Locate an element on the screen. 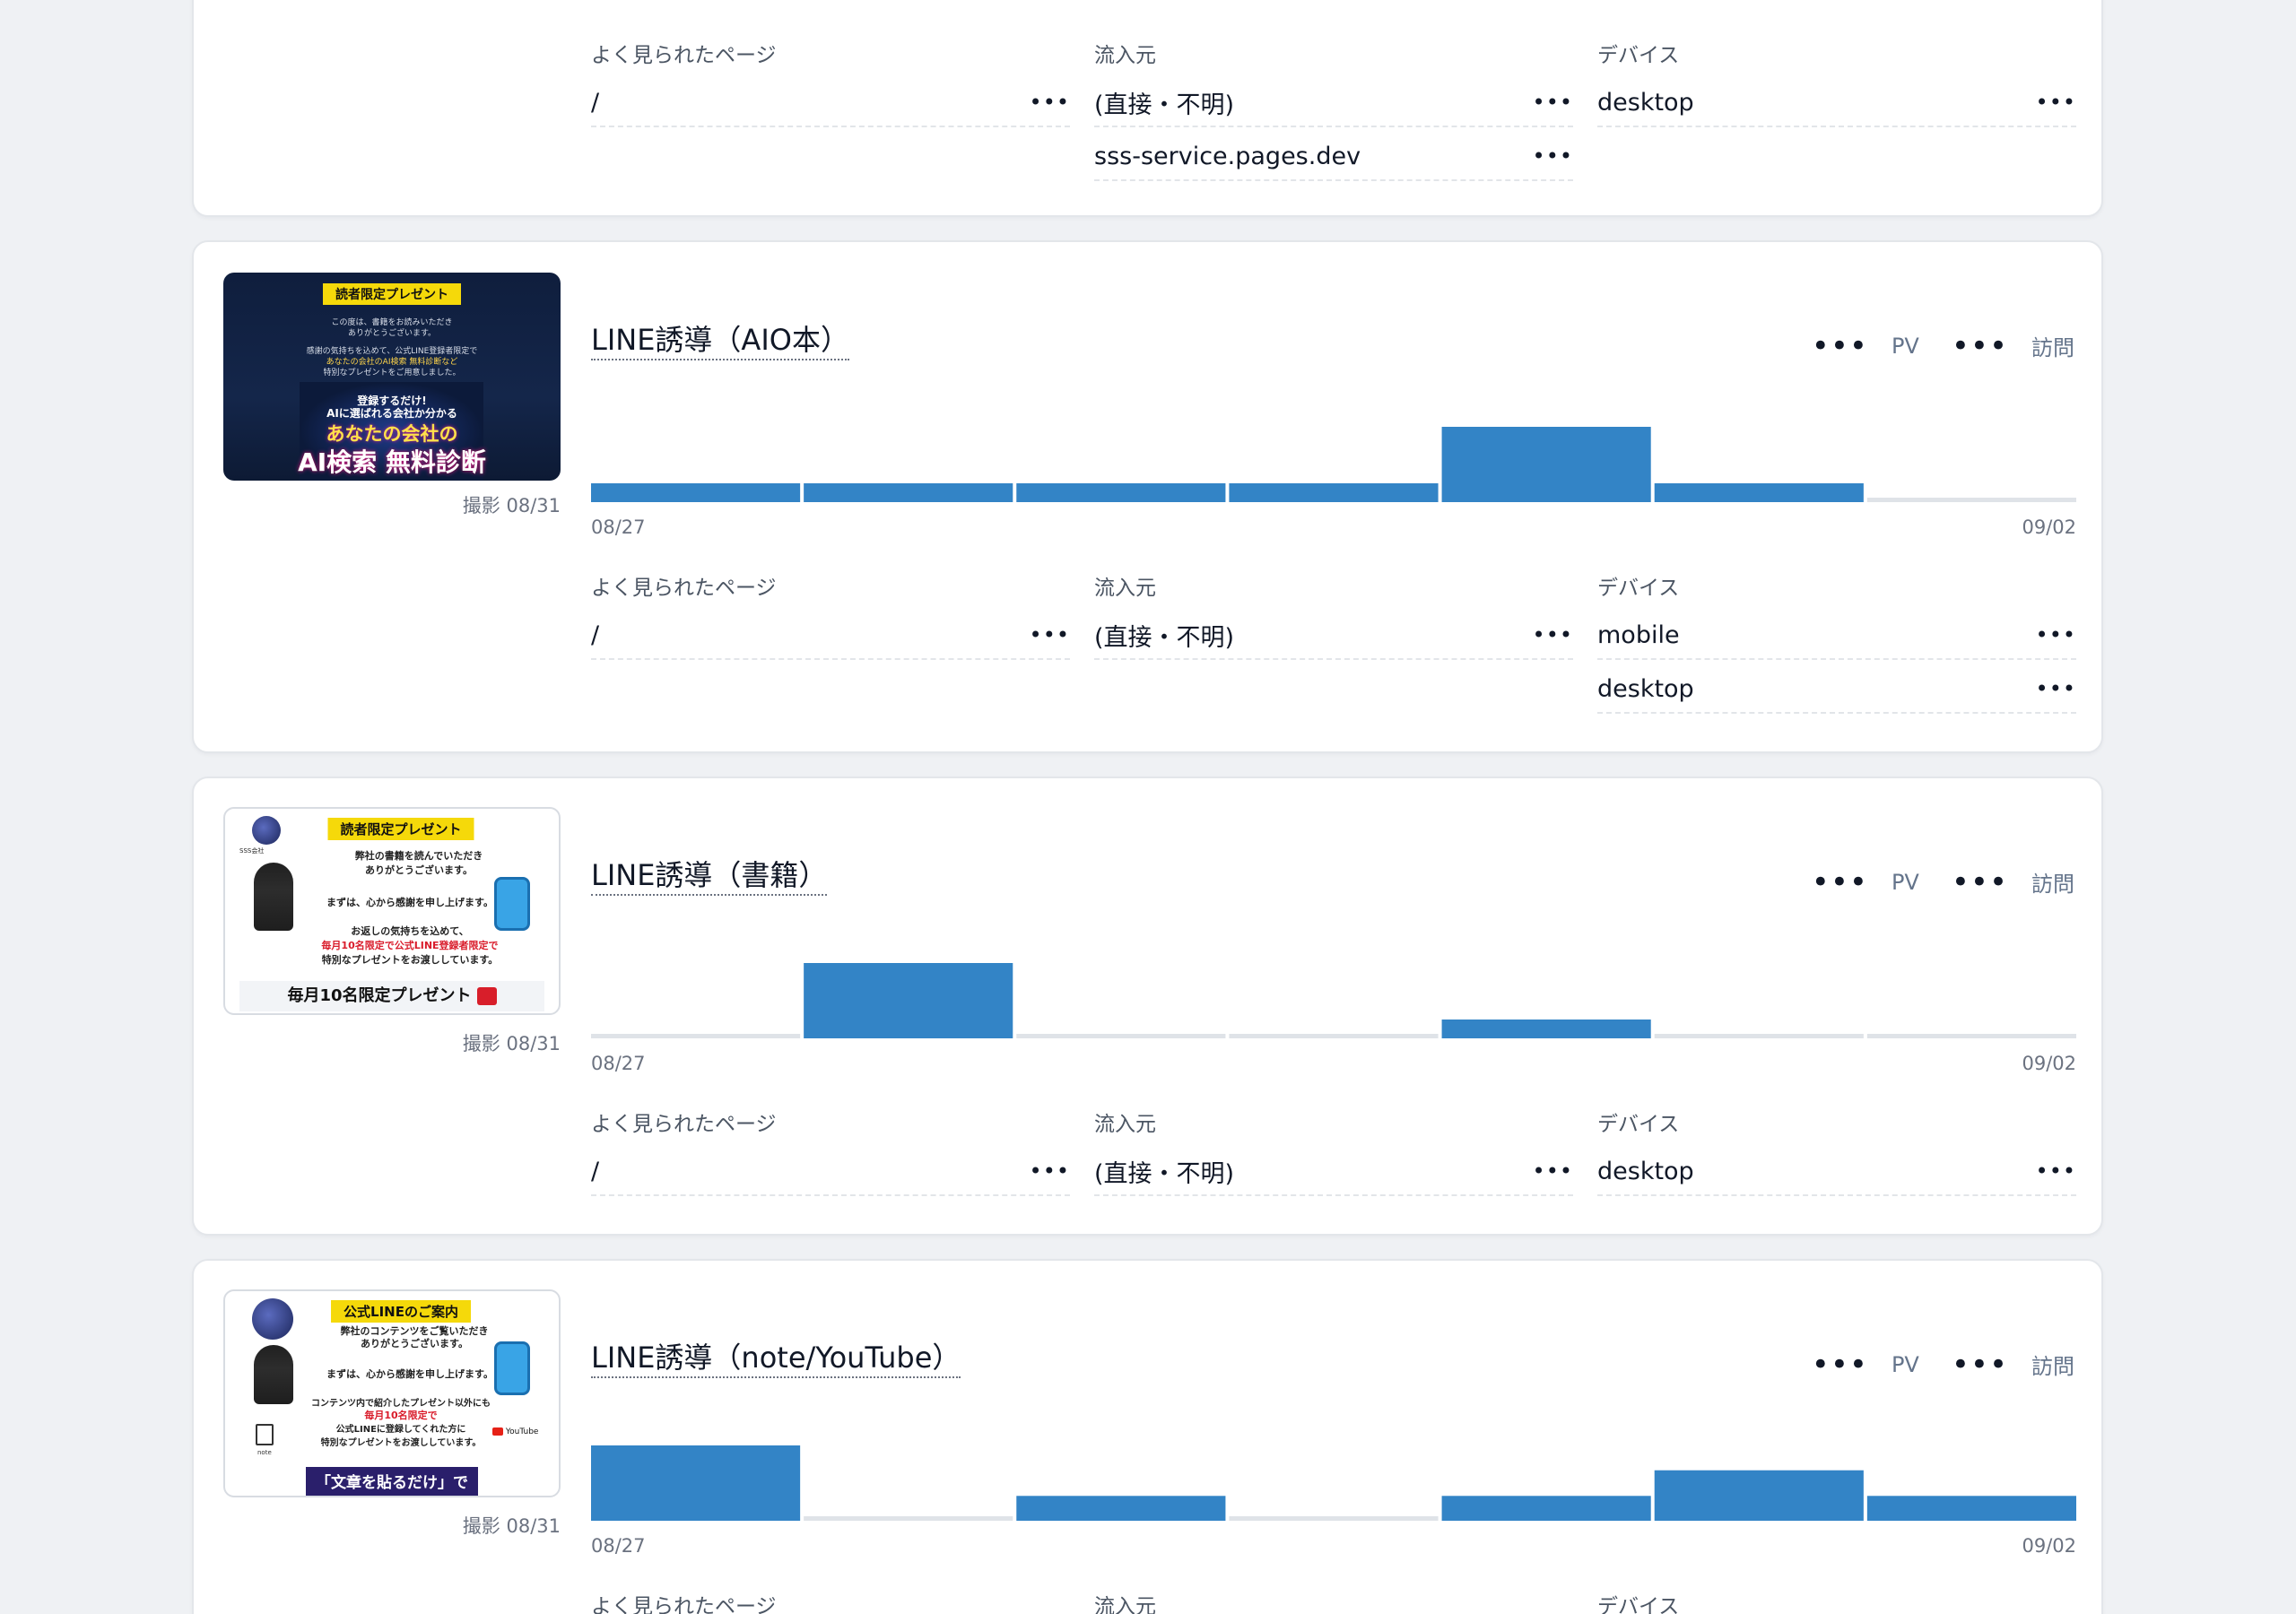  logo-icon is located at coordinates (266, 830).